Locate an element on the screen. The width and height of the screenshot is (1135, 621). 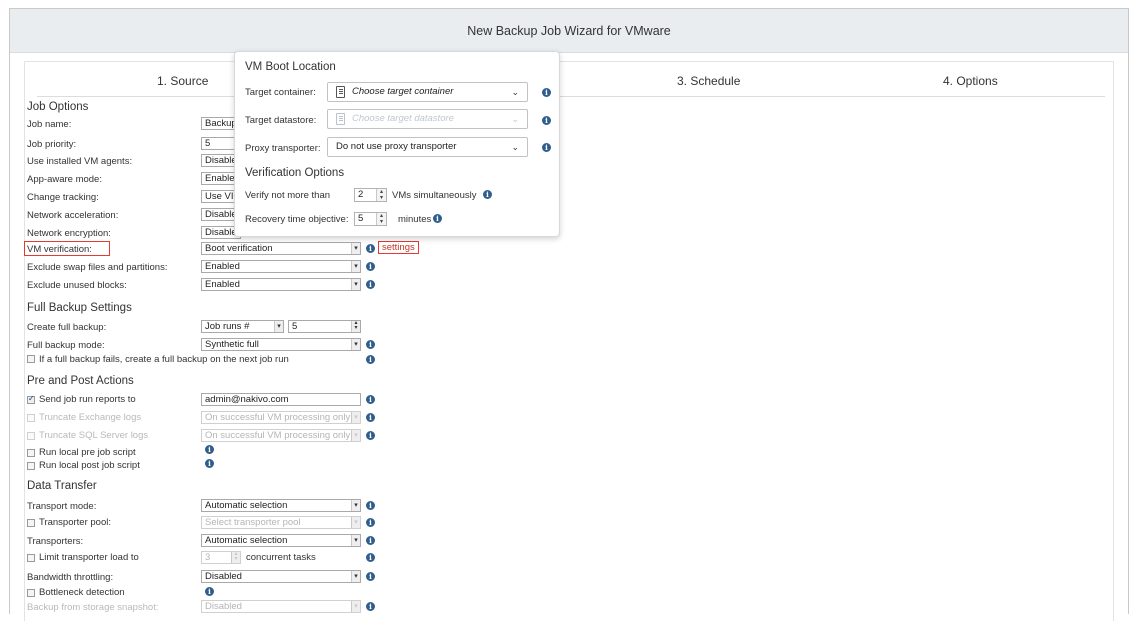
vm-verification-settings-link: settings is located at coordinates (398, 247).